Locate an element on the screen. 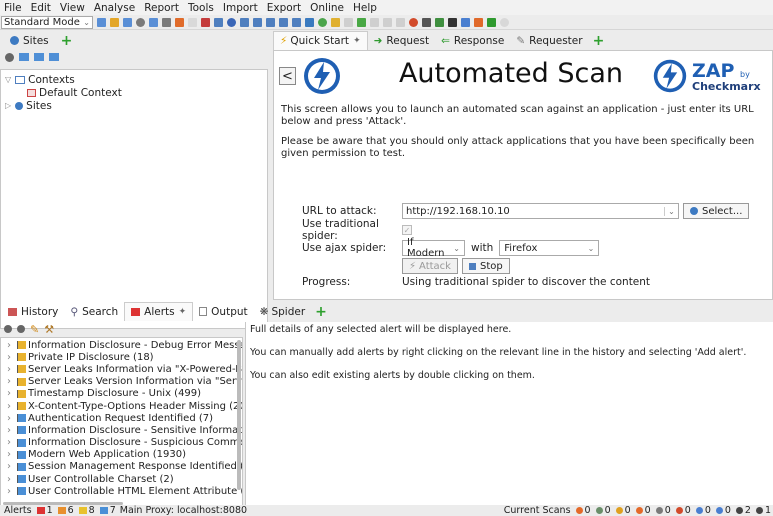  chevron-down-icon: ▽ is located at coordinates (8, 79).